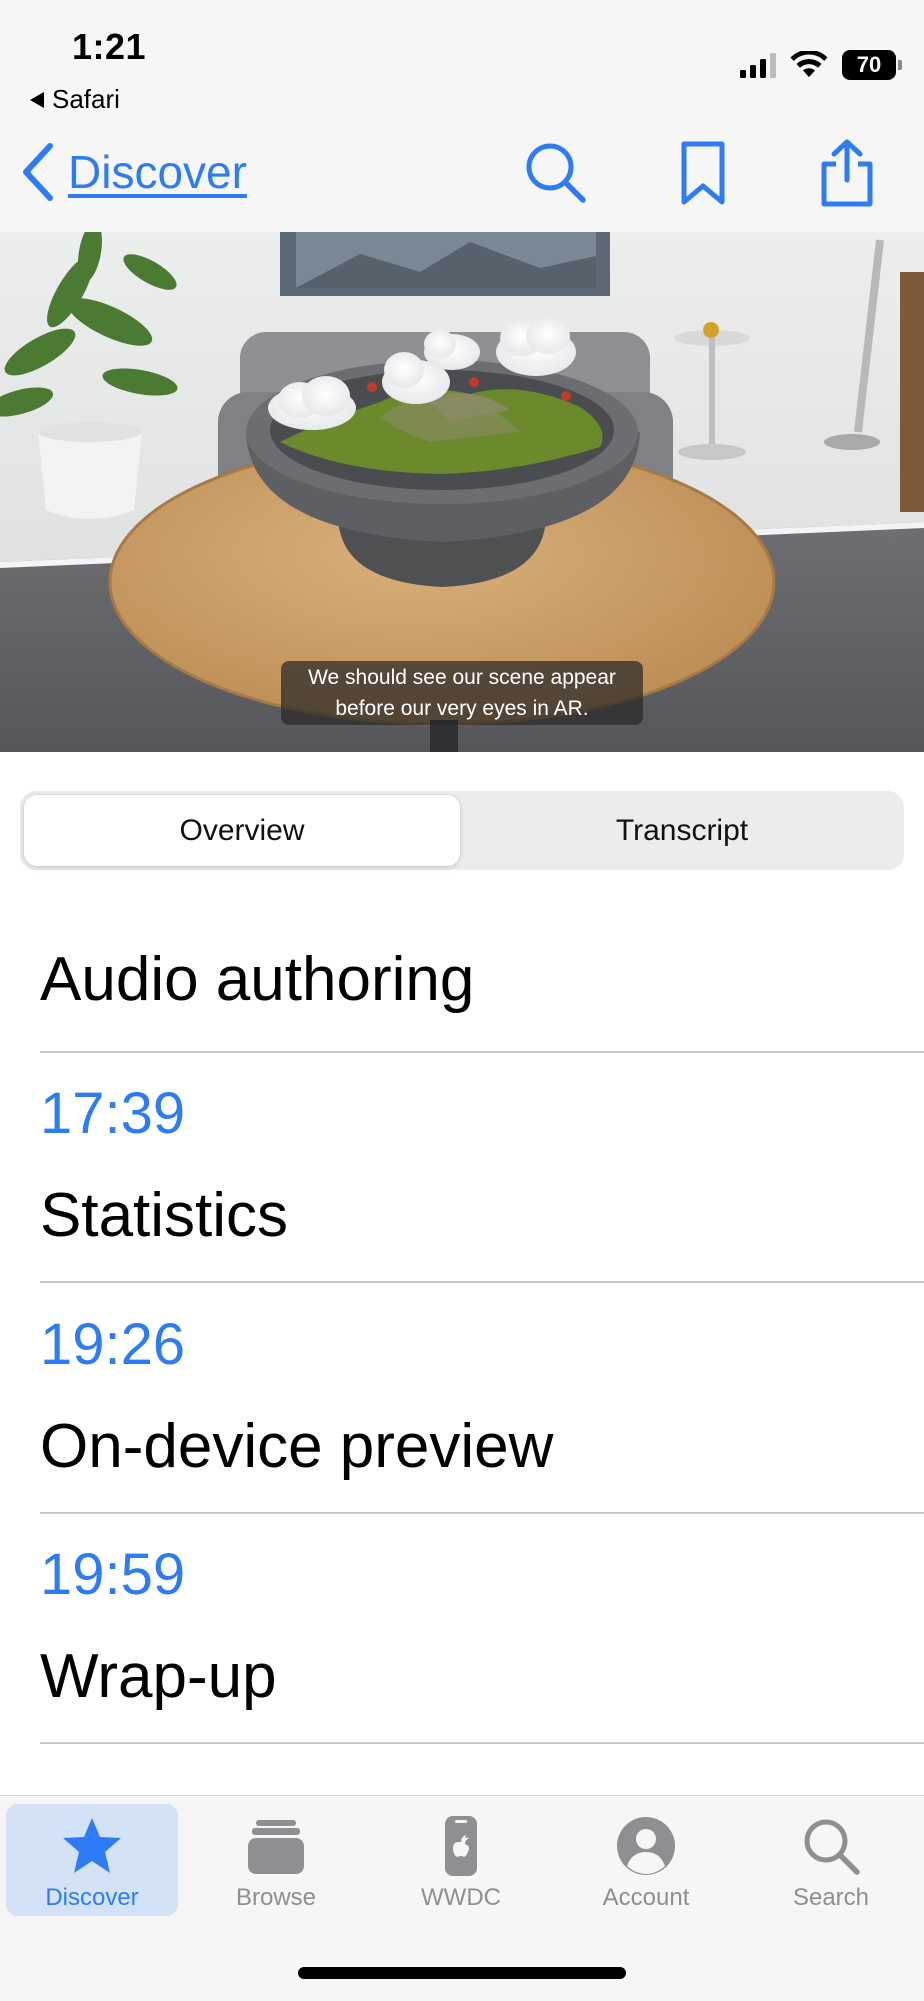 This screenshot has width=924, height=2001. What do you see at coordinates (164, 1215) in the screenshot?
I see `chapter-title: Statistics` at bounding box center [164, 1215].